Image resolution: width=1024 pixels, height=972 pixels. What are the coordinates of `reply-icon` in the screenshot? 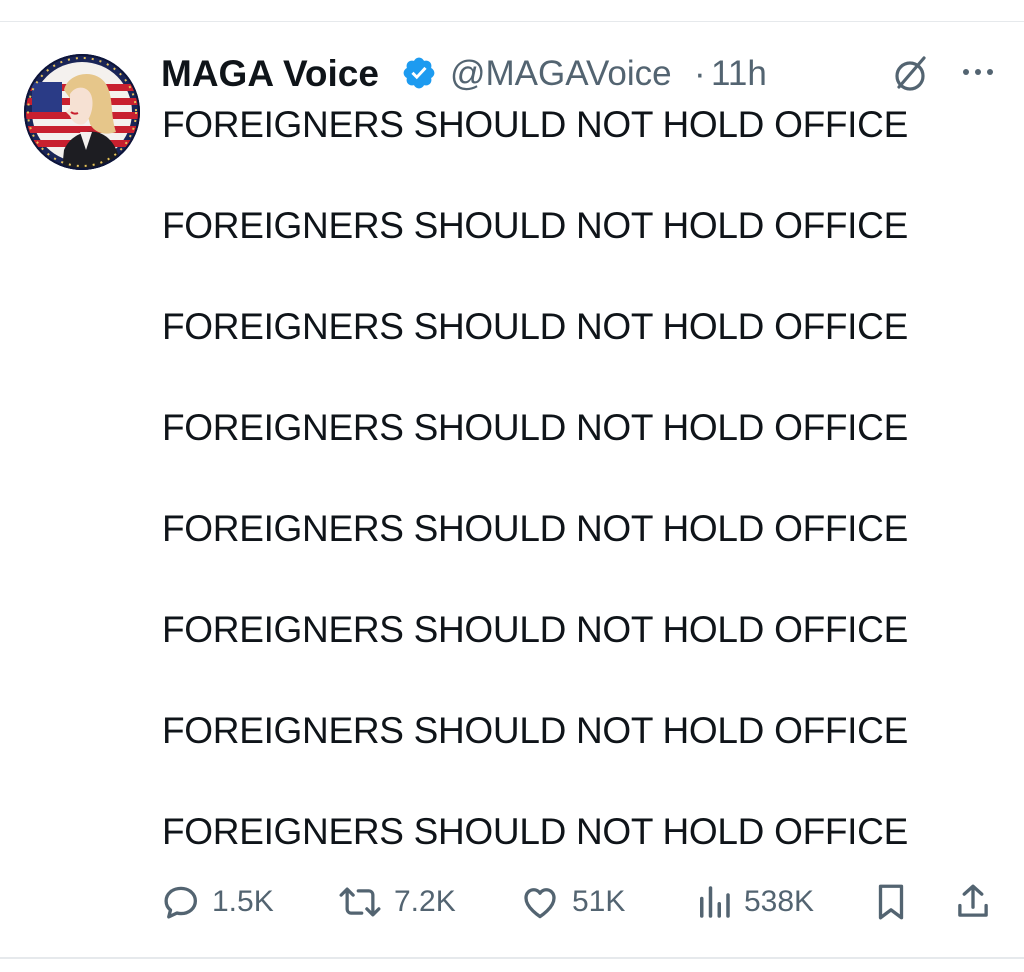 It's located at (181, 902).